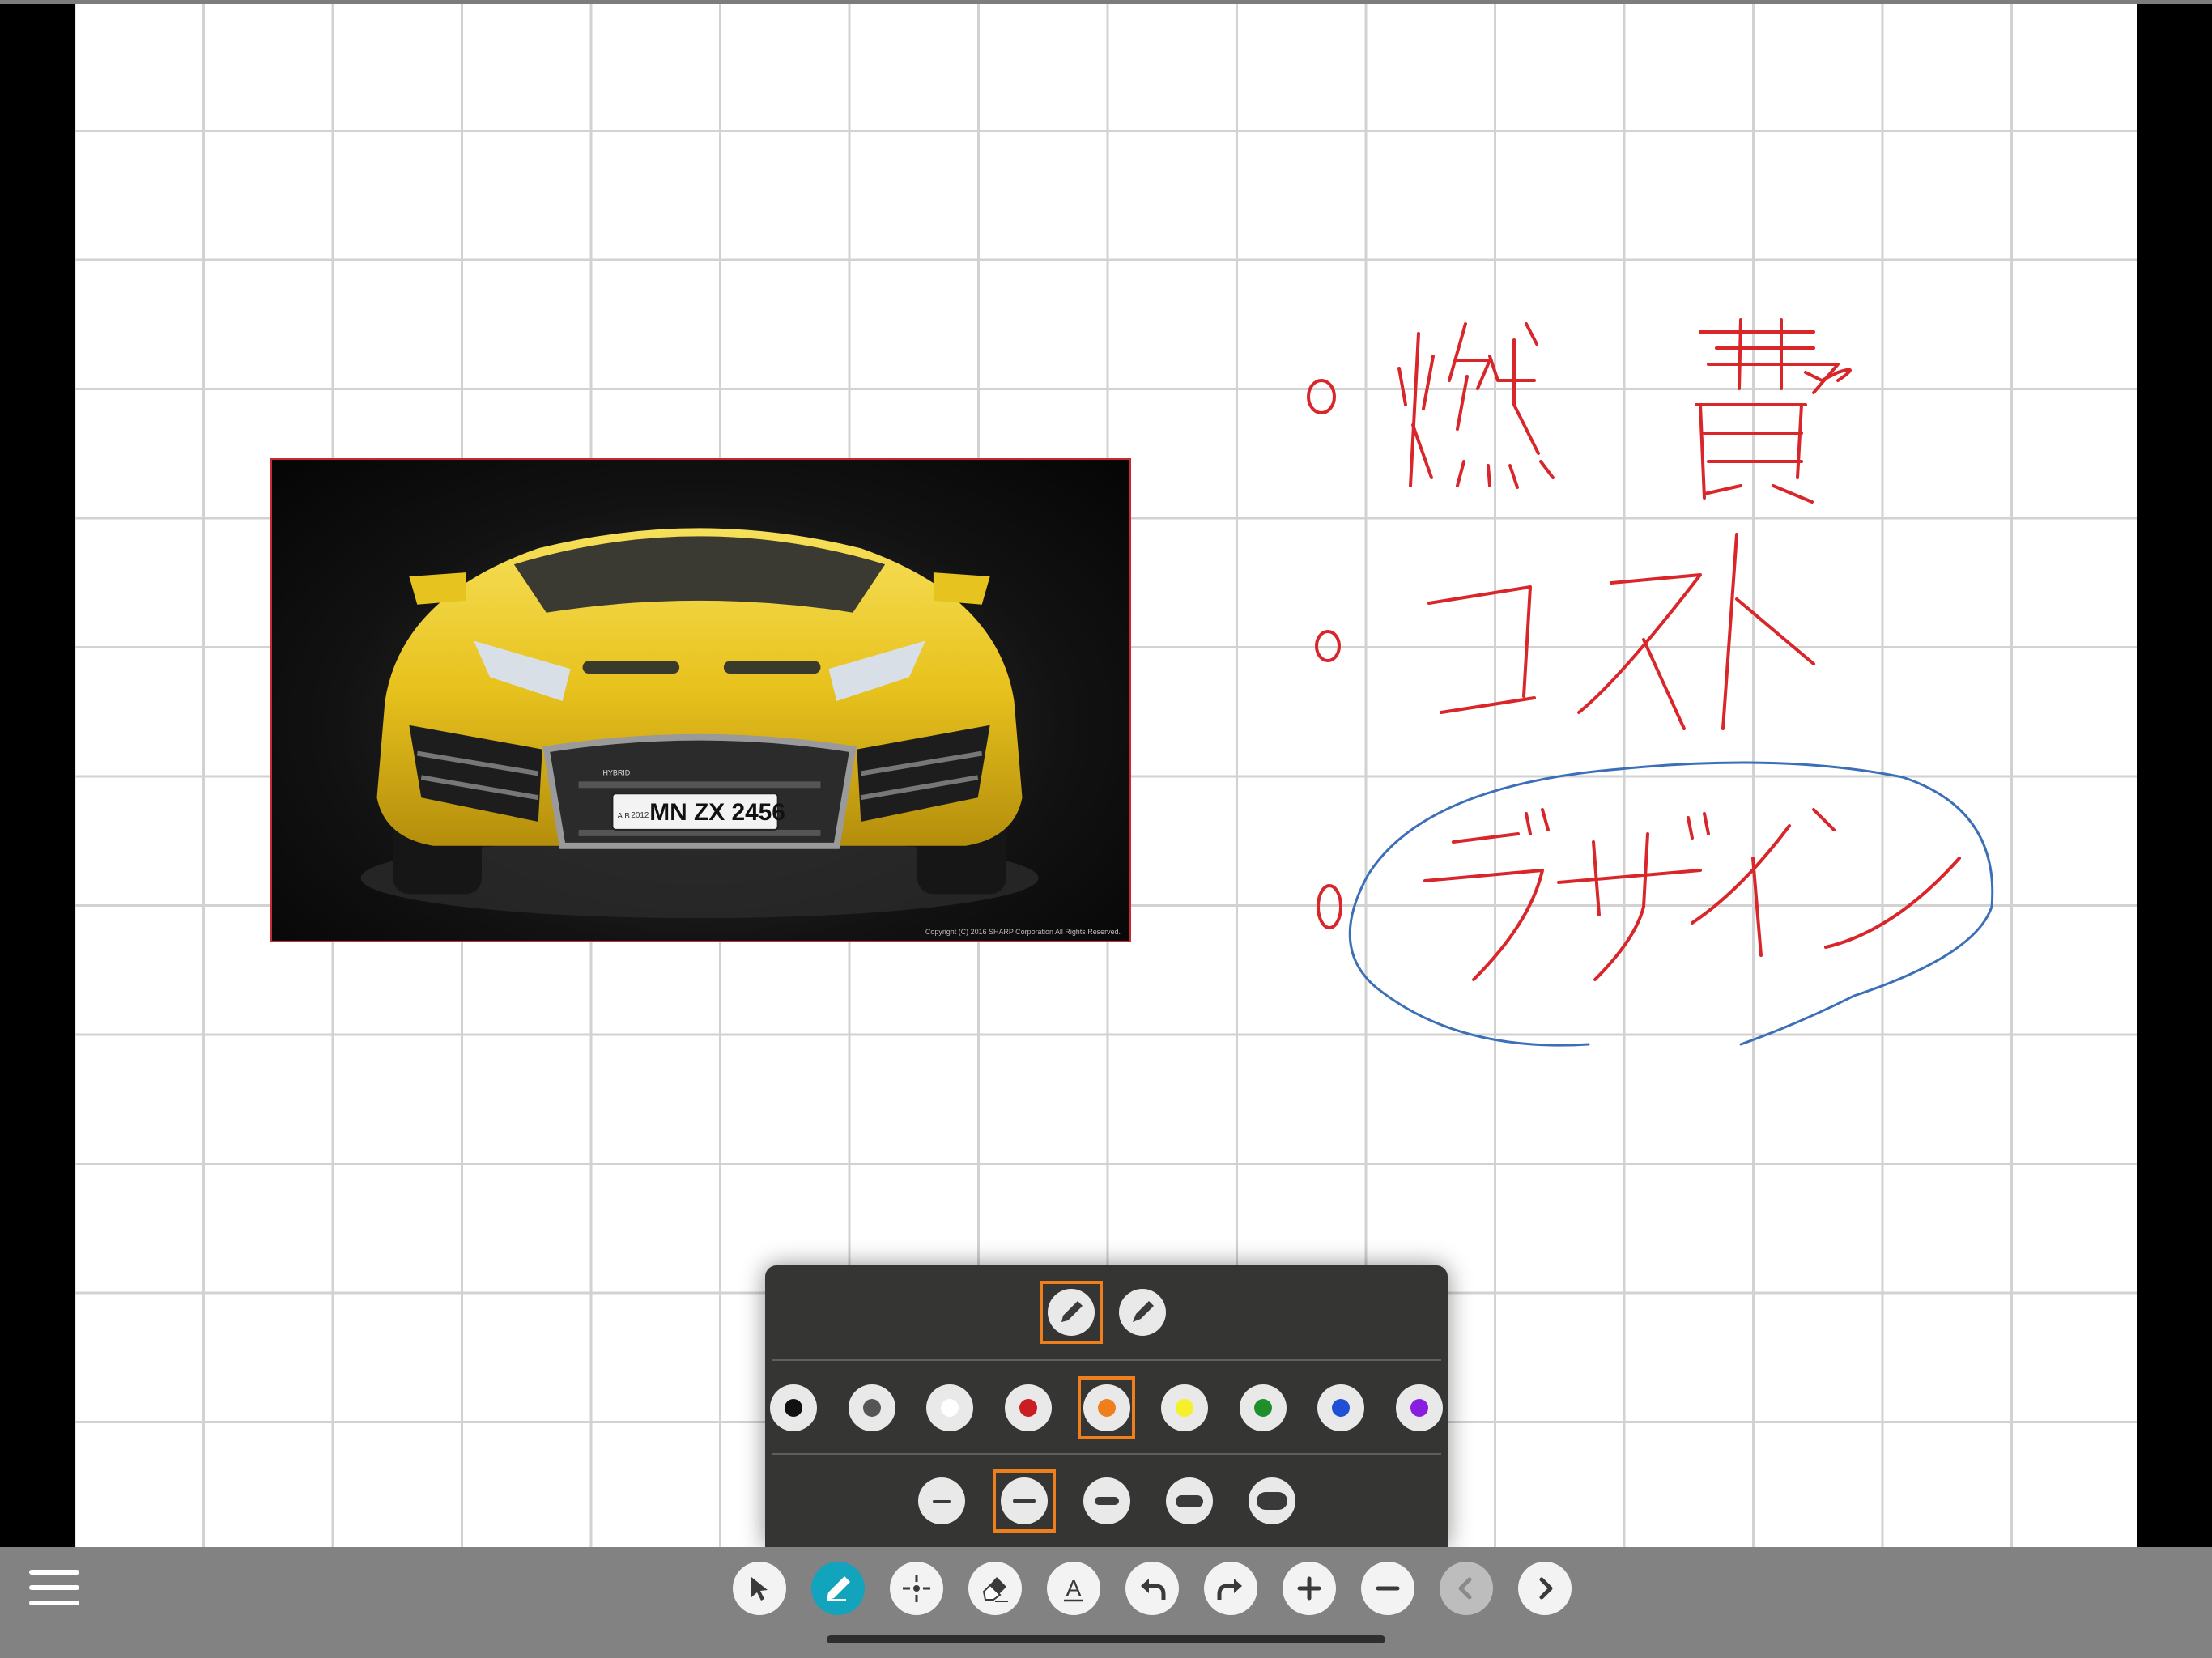  What do you see at coordinates (640, 815) in the screenshot?
I see `plate-year: 2012` at bounding box center [640, 815].